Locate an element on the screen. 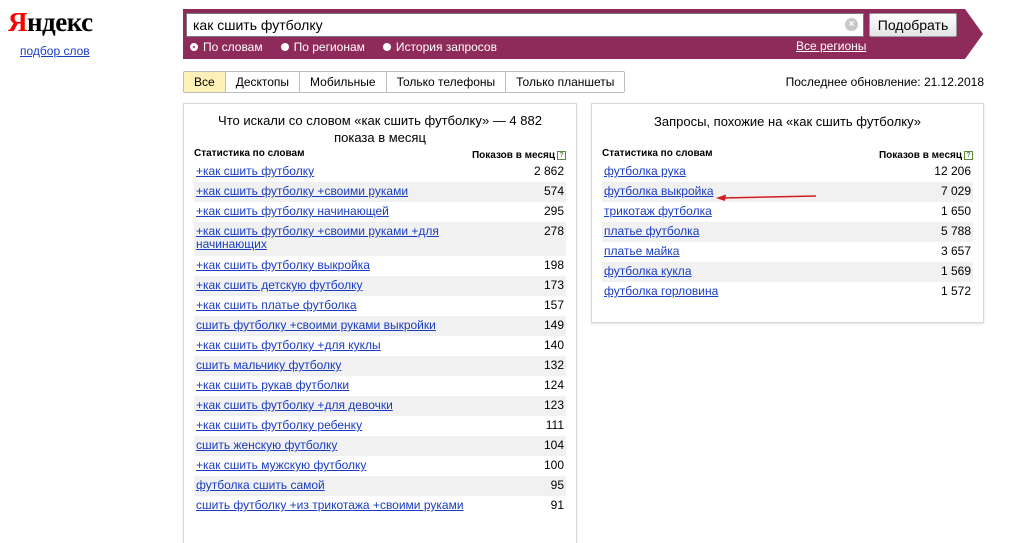  last-update: Последнее обновление: 21.12.2018 is located at coordinates (884, 82).